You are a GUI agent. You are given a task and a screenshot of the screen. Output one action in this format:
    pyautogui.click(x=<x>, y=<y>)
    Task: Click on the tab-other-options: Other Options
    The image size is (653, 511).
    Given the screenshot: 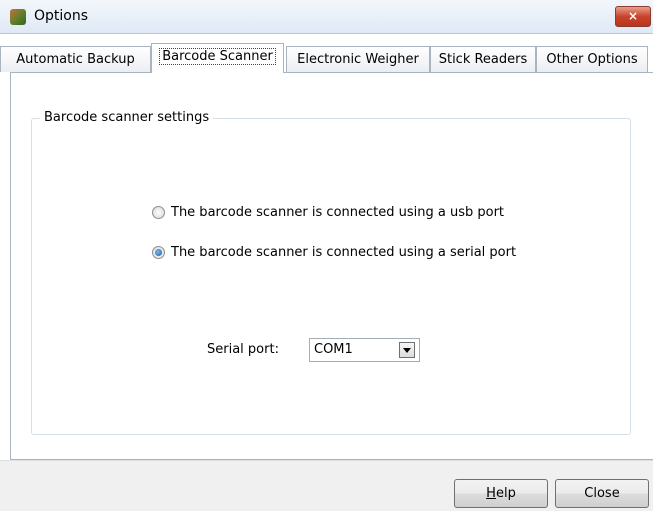 What is the action you would take?
    pyautogui.click(x=592, y=59)
    